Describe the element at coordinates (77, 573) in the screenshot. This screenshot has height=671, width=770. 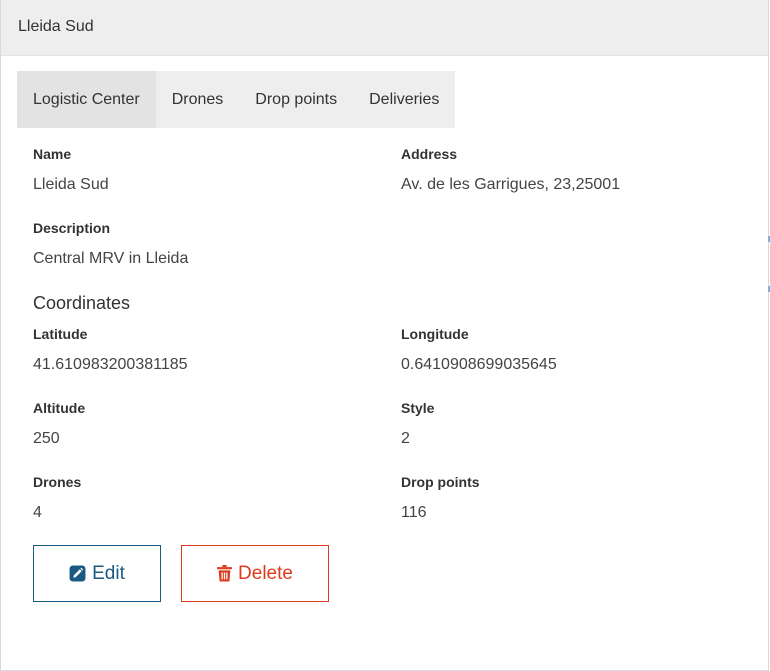
I see `pencil-square-icon` at that location.